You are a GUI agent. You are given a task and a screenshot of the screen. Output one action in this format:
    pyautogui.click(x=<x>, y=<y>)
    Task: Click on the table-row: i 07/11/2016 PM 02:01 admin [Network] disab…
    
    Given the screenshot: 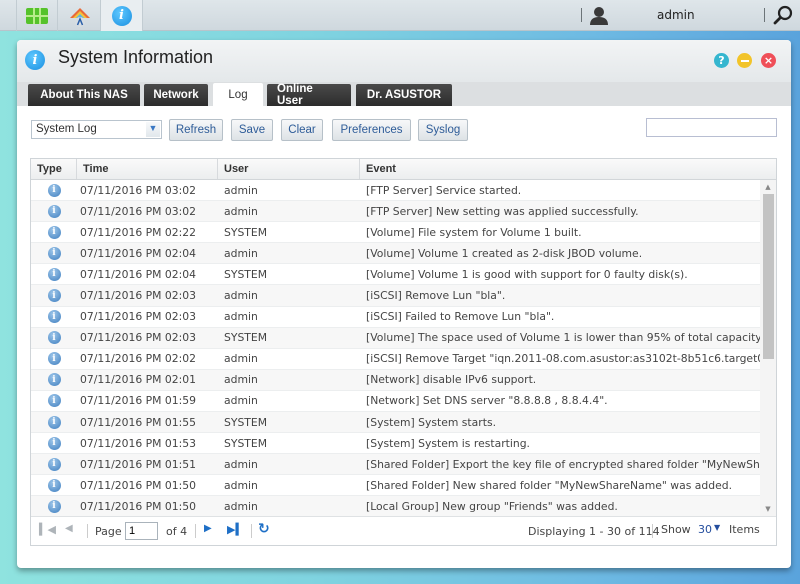 What is the action you would take?
    pyautogui.click(x=395, y=380)
    